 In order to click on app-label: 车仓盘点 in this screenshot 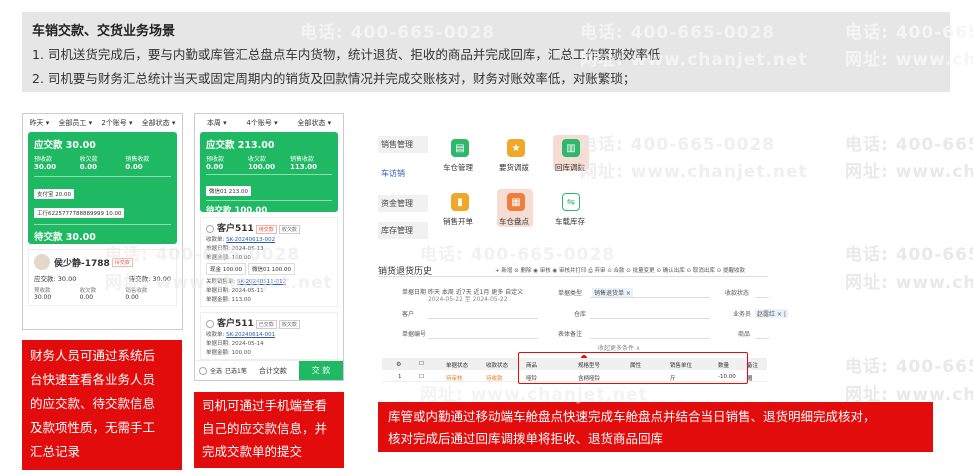, I will do `click(514, 221)`.